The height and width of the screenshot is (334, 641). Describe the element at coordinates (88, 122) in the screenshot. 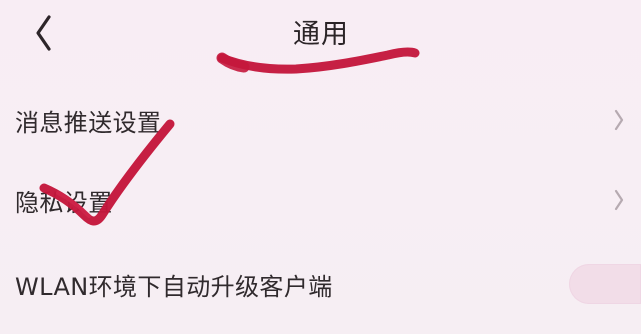

I see `settings-row-label: 消息推送设置` at that location.